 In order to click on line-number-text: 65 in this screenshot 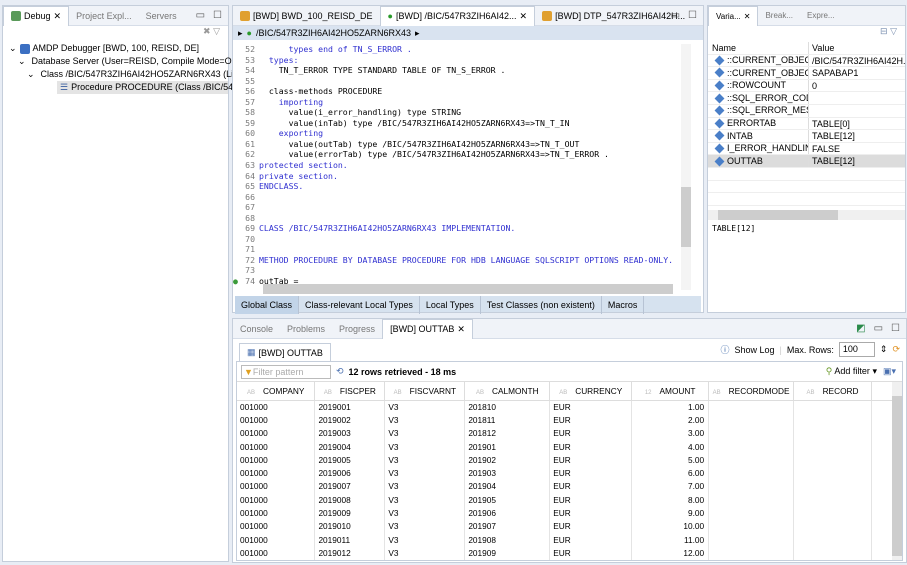, I will do `click(250, 186)`.